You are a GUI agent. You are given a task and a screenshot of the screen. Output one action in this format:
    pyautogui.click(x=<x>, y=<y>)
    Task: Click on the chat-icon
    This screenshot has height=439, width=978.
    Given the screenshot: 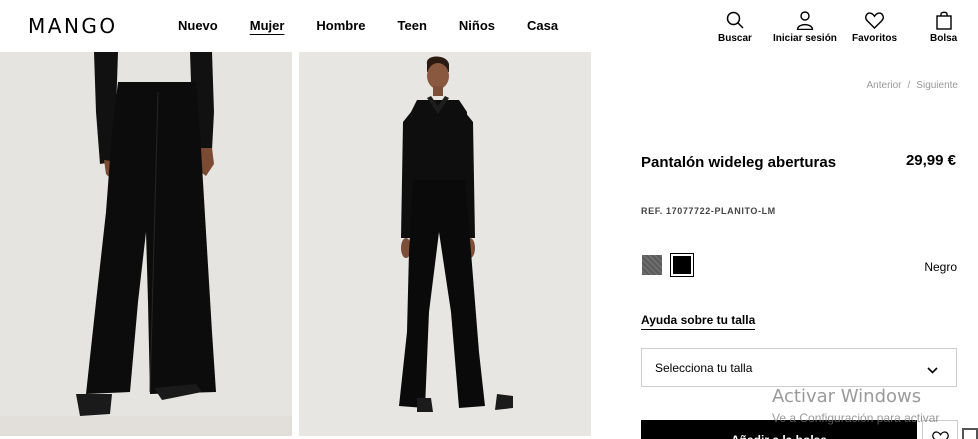 What is the action you would take?
    pyautogui.click(x=970, y=433)
    